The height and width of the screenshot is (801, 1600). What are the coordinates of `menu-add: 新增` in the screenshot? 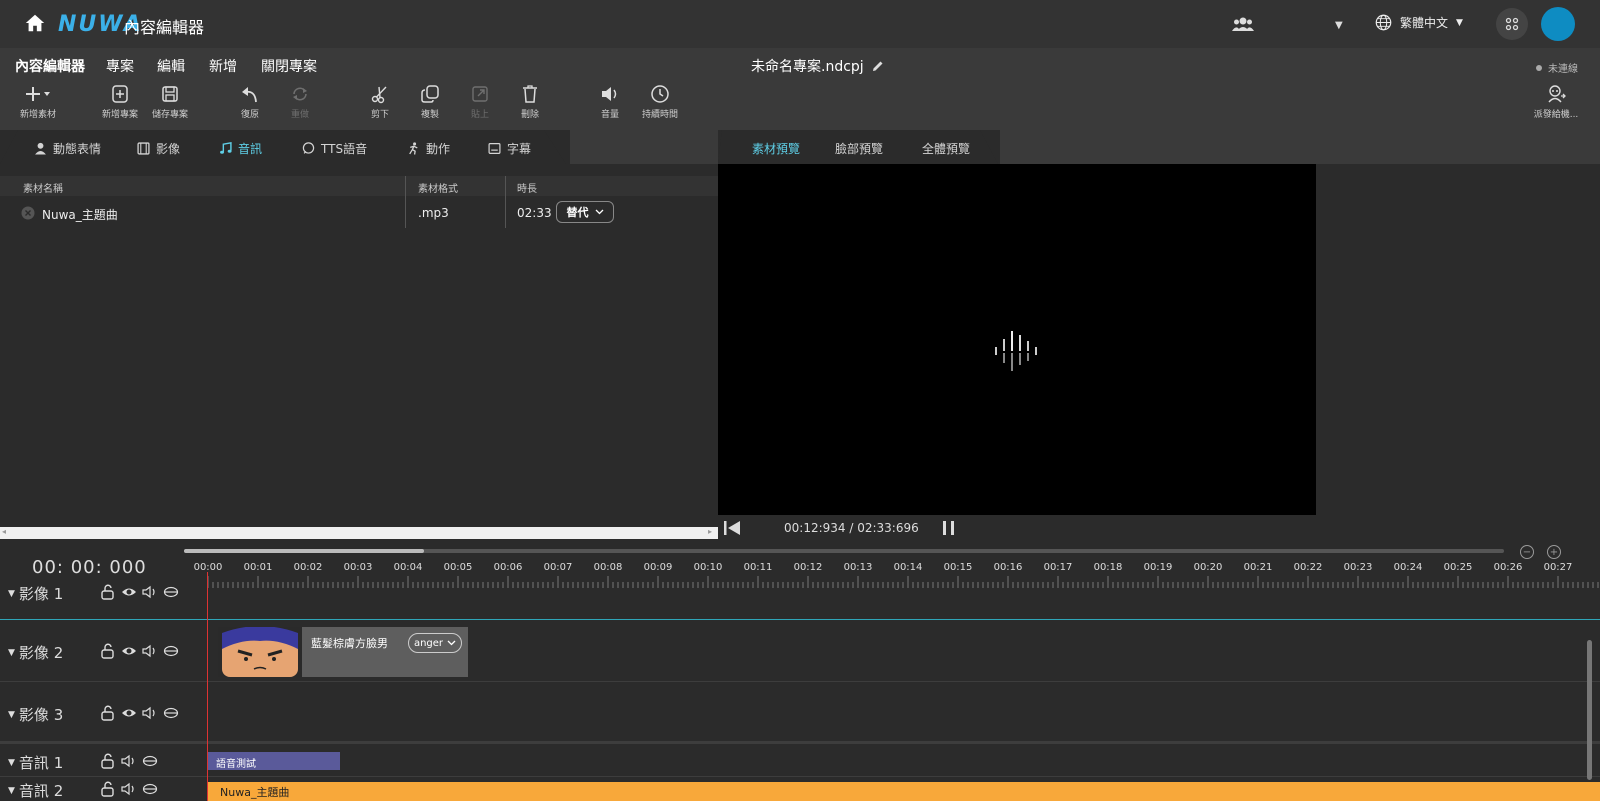 It's located at (223, 66).